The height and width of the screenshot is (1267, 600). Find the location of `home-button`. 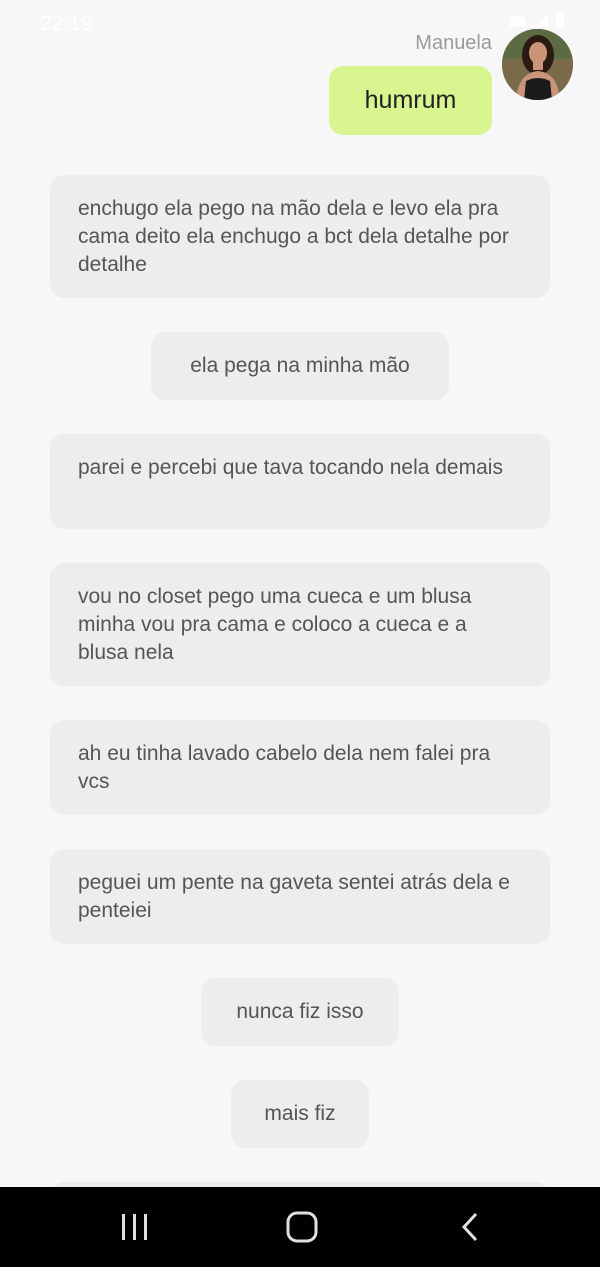

home-button is located at coordinates (302, 1227).